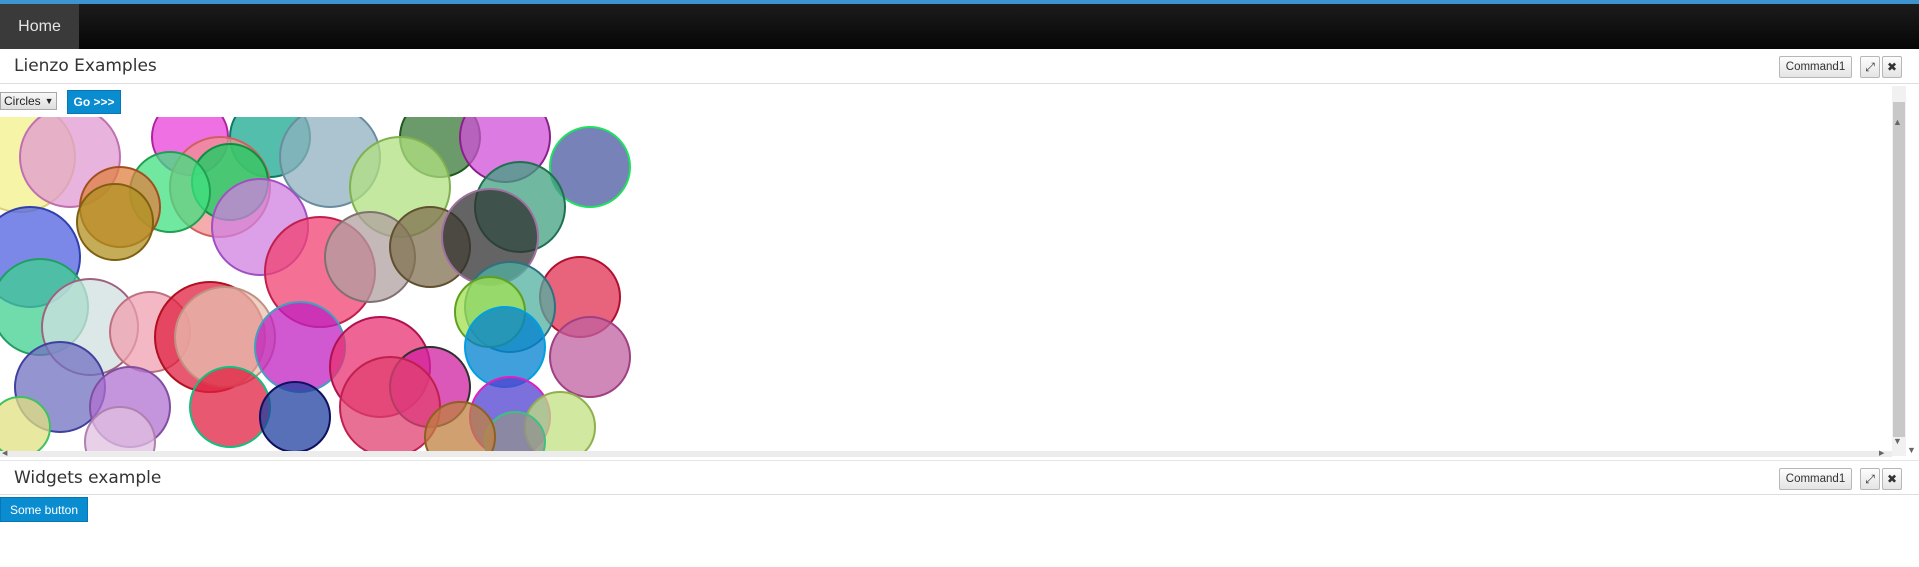 The width and height of the screenshot is (1919, 567). What do you see at coordinates (959, 477) in the screenshot?
I see `widgets-panel-header: Widgets example Command1 ⤢ ✖` at bounding box center [959, 477].